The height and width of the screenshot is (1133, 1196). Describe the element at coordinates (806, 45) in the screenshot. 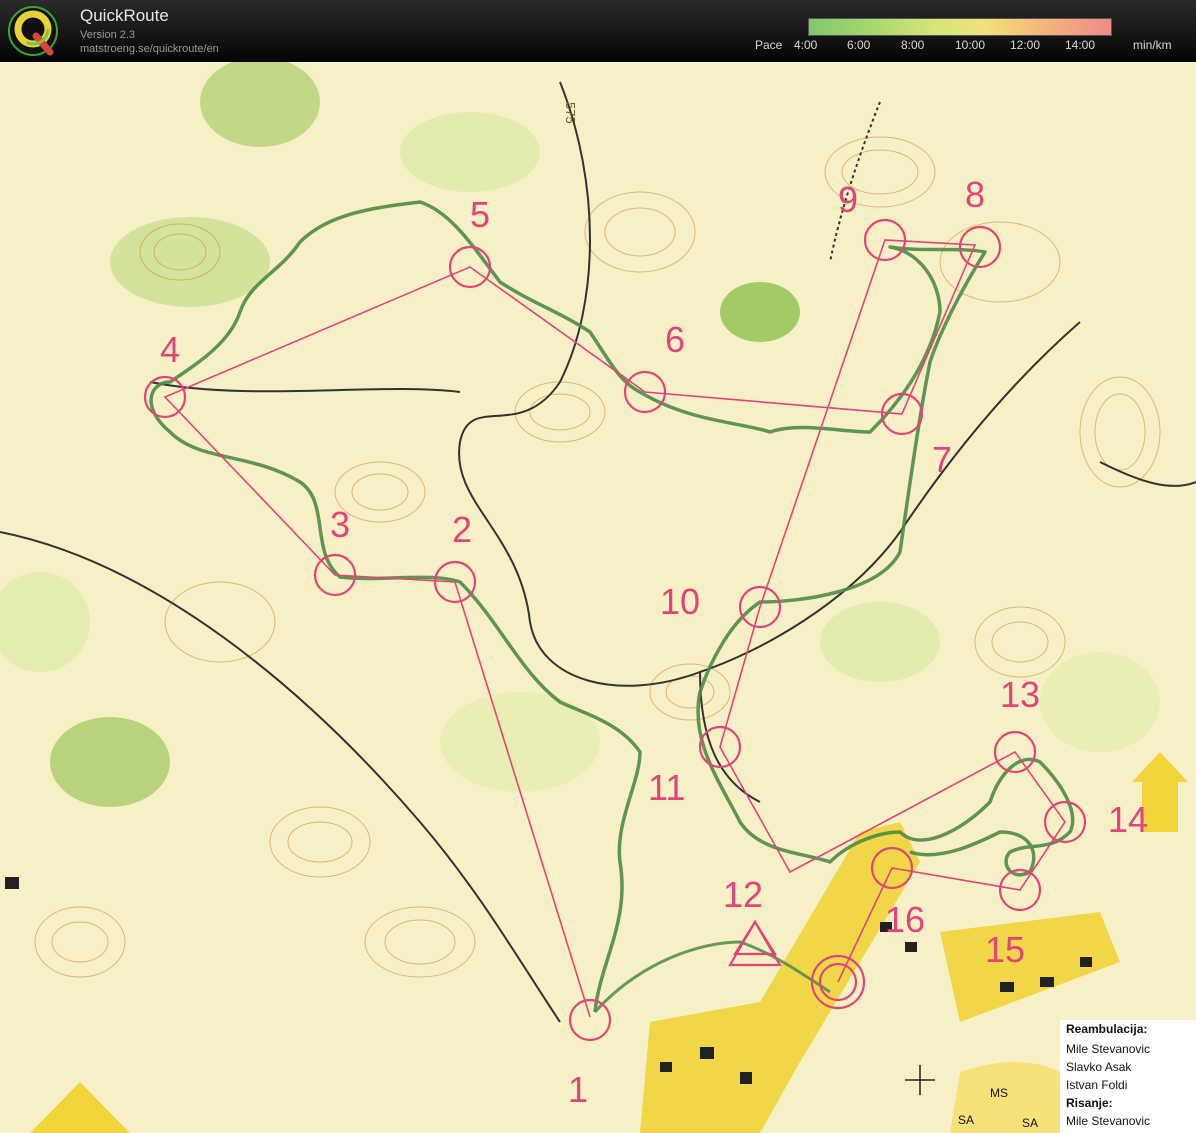

I see `pace-tick: 4:00` at that location.